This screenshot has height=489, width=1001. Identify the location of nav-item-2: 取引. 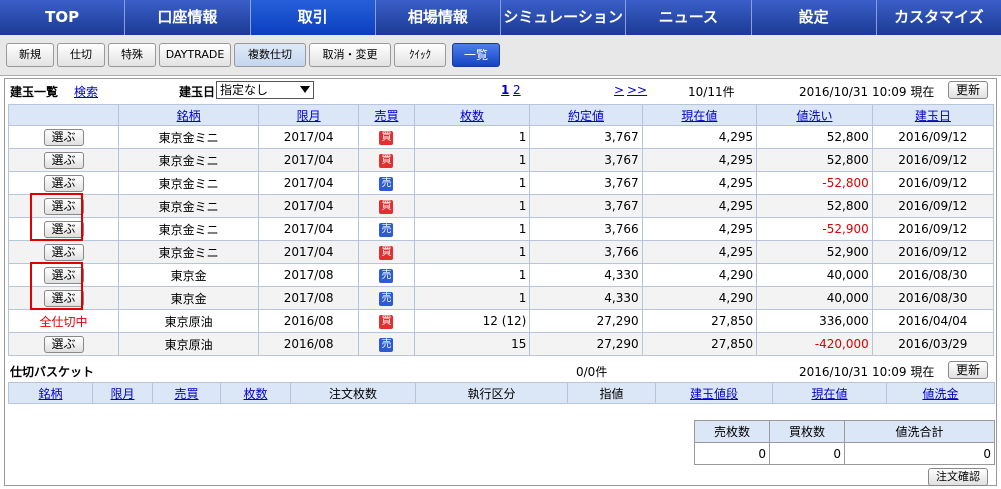
(313, 17).